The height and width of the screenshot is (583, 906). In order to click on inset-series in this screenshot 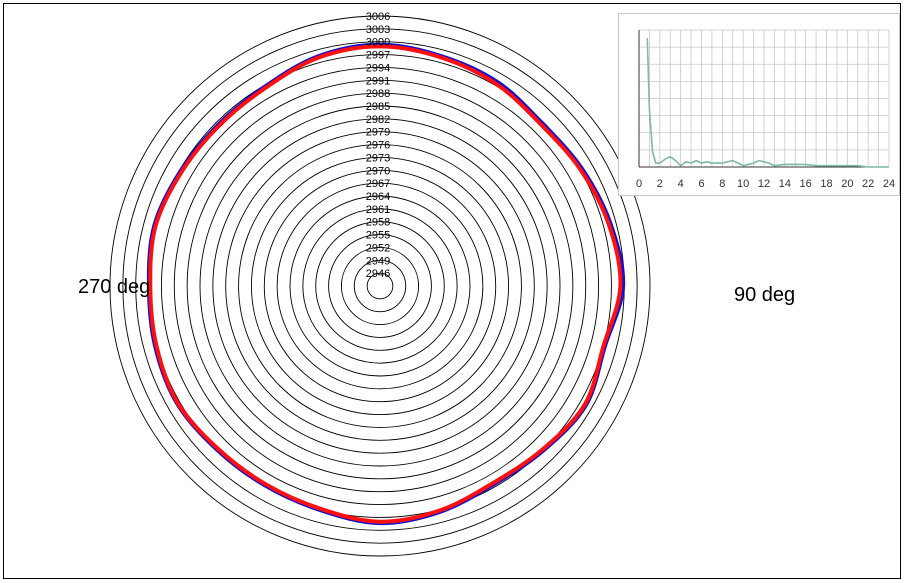, I will do `click(767, 102)`.